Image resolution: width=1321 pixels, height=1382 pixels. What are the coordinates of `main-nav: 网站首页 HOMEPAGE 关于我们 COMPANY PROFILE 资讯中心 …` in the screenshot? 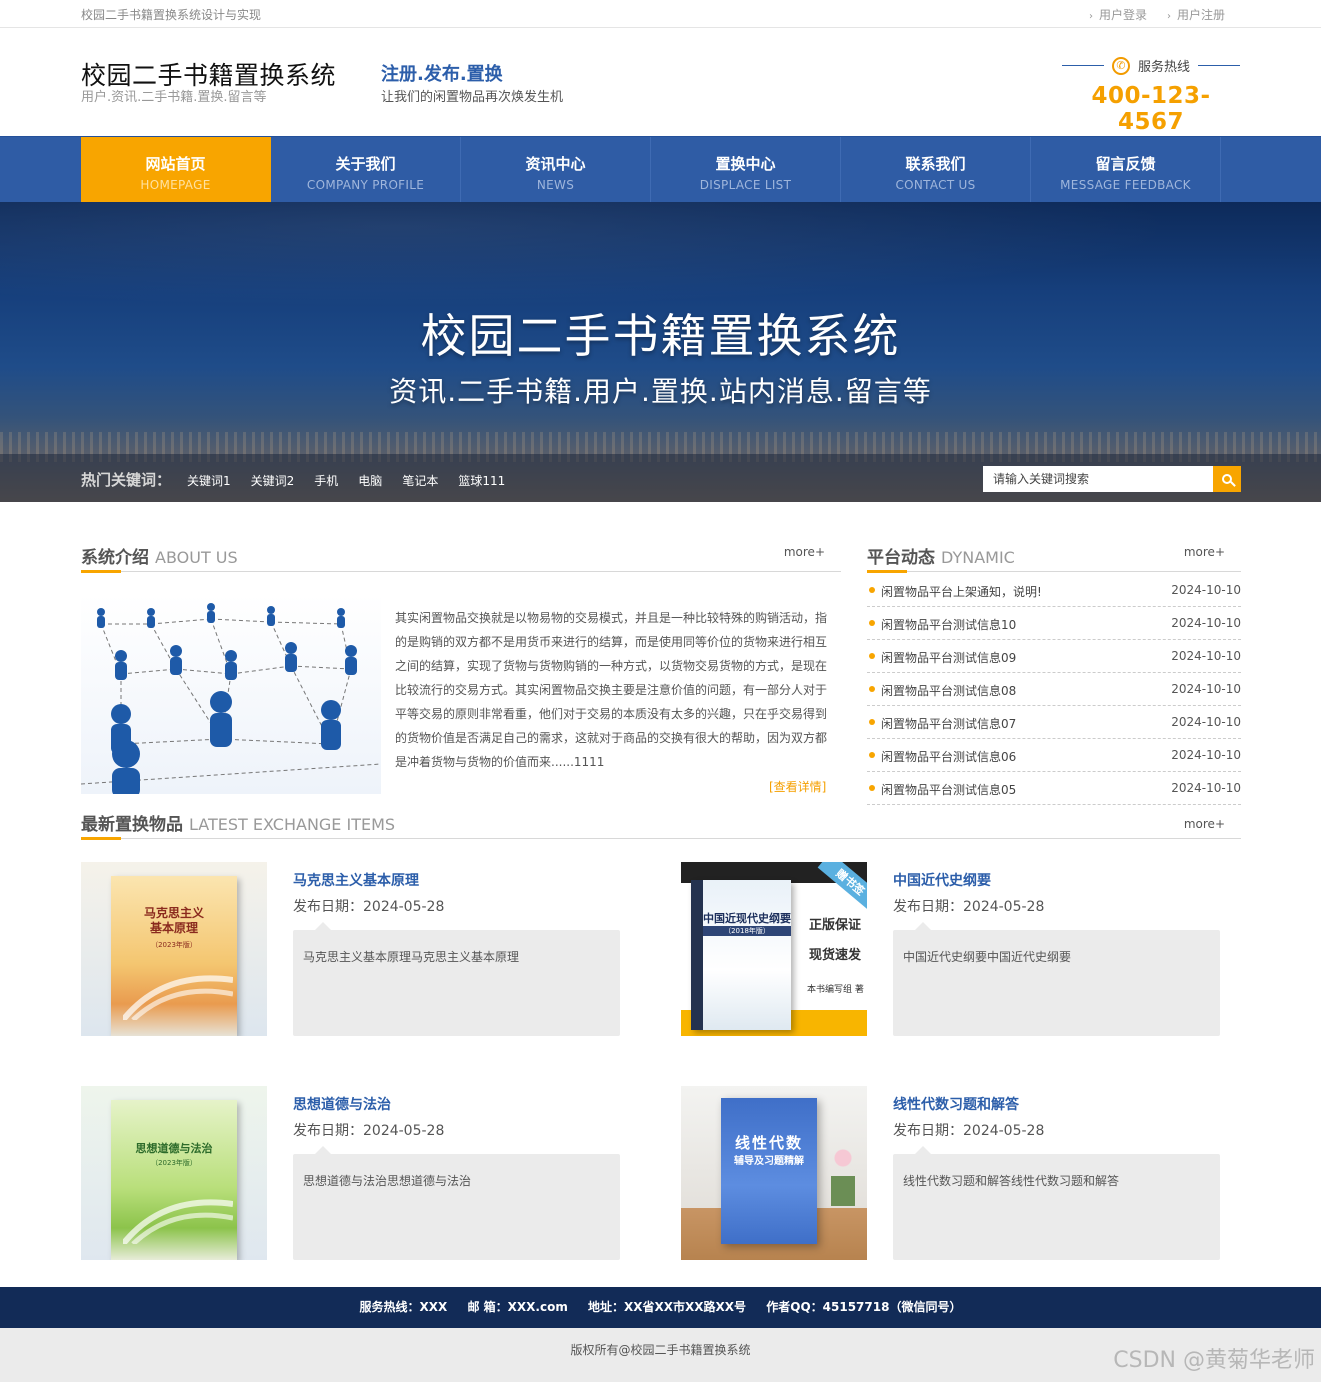 It's located at (660, 169).